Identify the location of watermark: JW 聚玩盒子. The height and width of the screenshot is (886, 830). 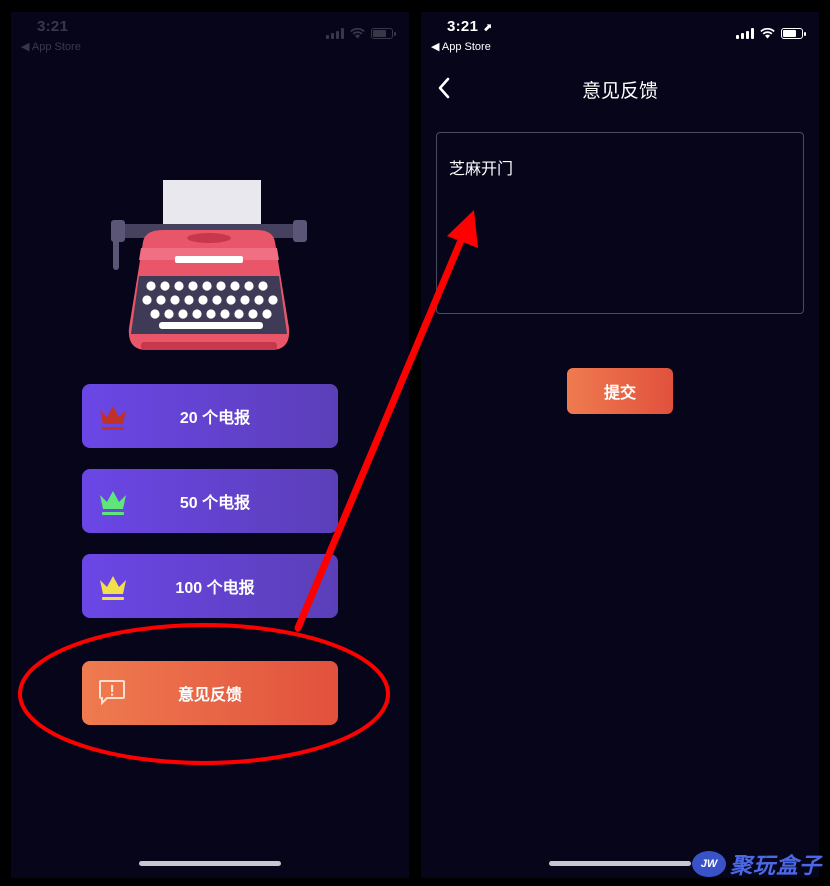
(756, 864).